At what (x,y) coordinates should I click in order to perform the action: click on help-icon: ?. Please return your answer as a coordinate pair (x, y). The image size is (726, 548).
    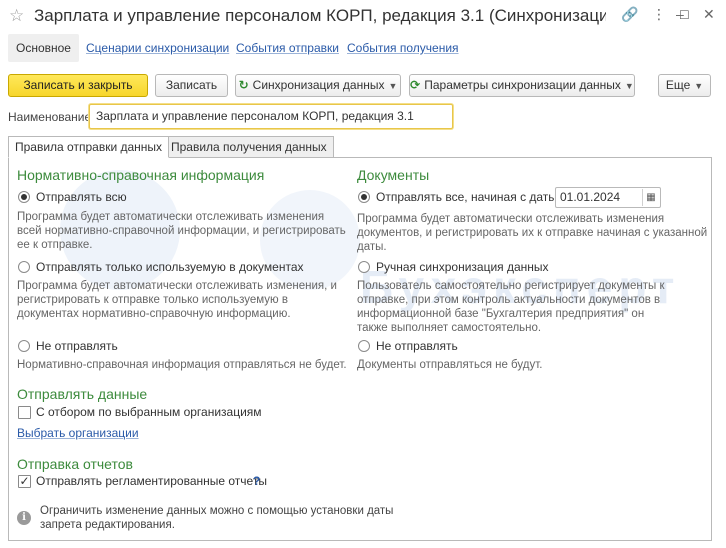
    Looking at the image, I should click on (256, 481).